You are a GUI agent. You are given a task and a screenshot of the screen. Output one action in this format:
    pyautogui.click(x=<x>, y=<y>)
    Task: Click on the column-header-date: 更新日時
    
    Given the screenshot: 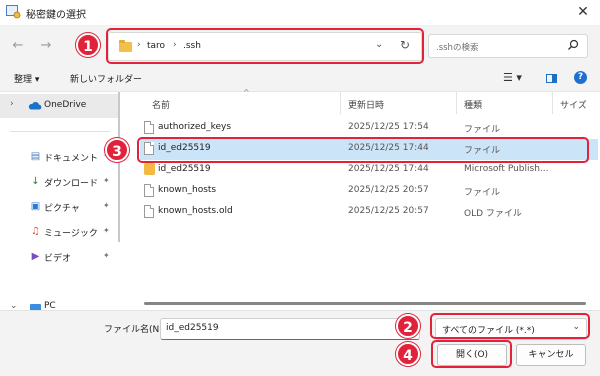 What is the action you would take?
    pyautogui.click(x=366, y=104)
    